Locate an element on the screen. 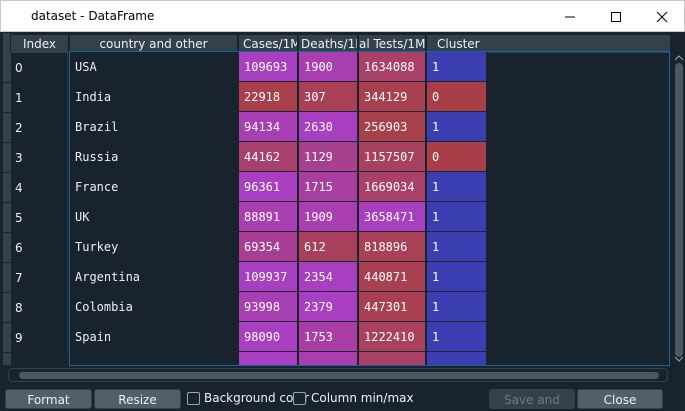 The image size is (685, 411). cell-cases: 69354 is located at coordinates (268, 247).